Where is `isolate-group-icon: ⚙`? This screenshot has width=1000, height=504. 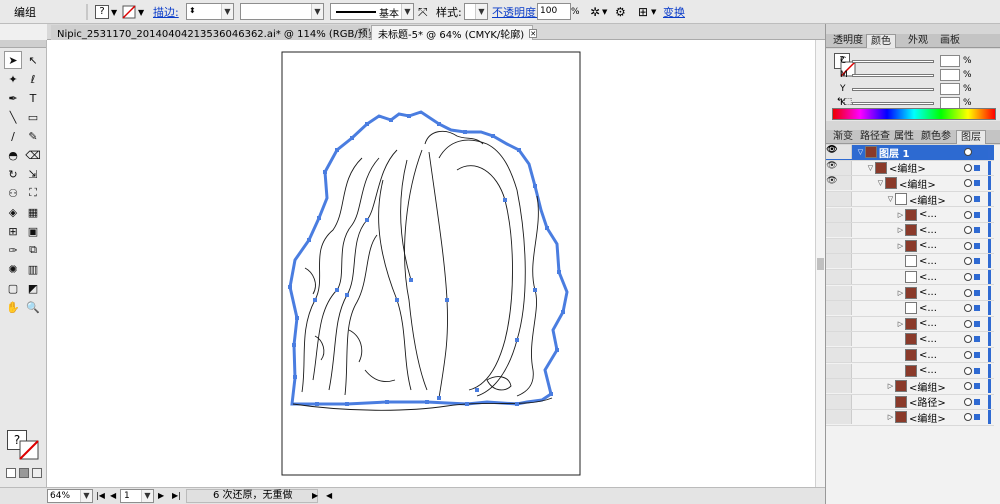
isolate-group-icon: ⚙ is located at coordinates (620, 12).